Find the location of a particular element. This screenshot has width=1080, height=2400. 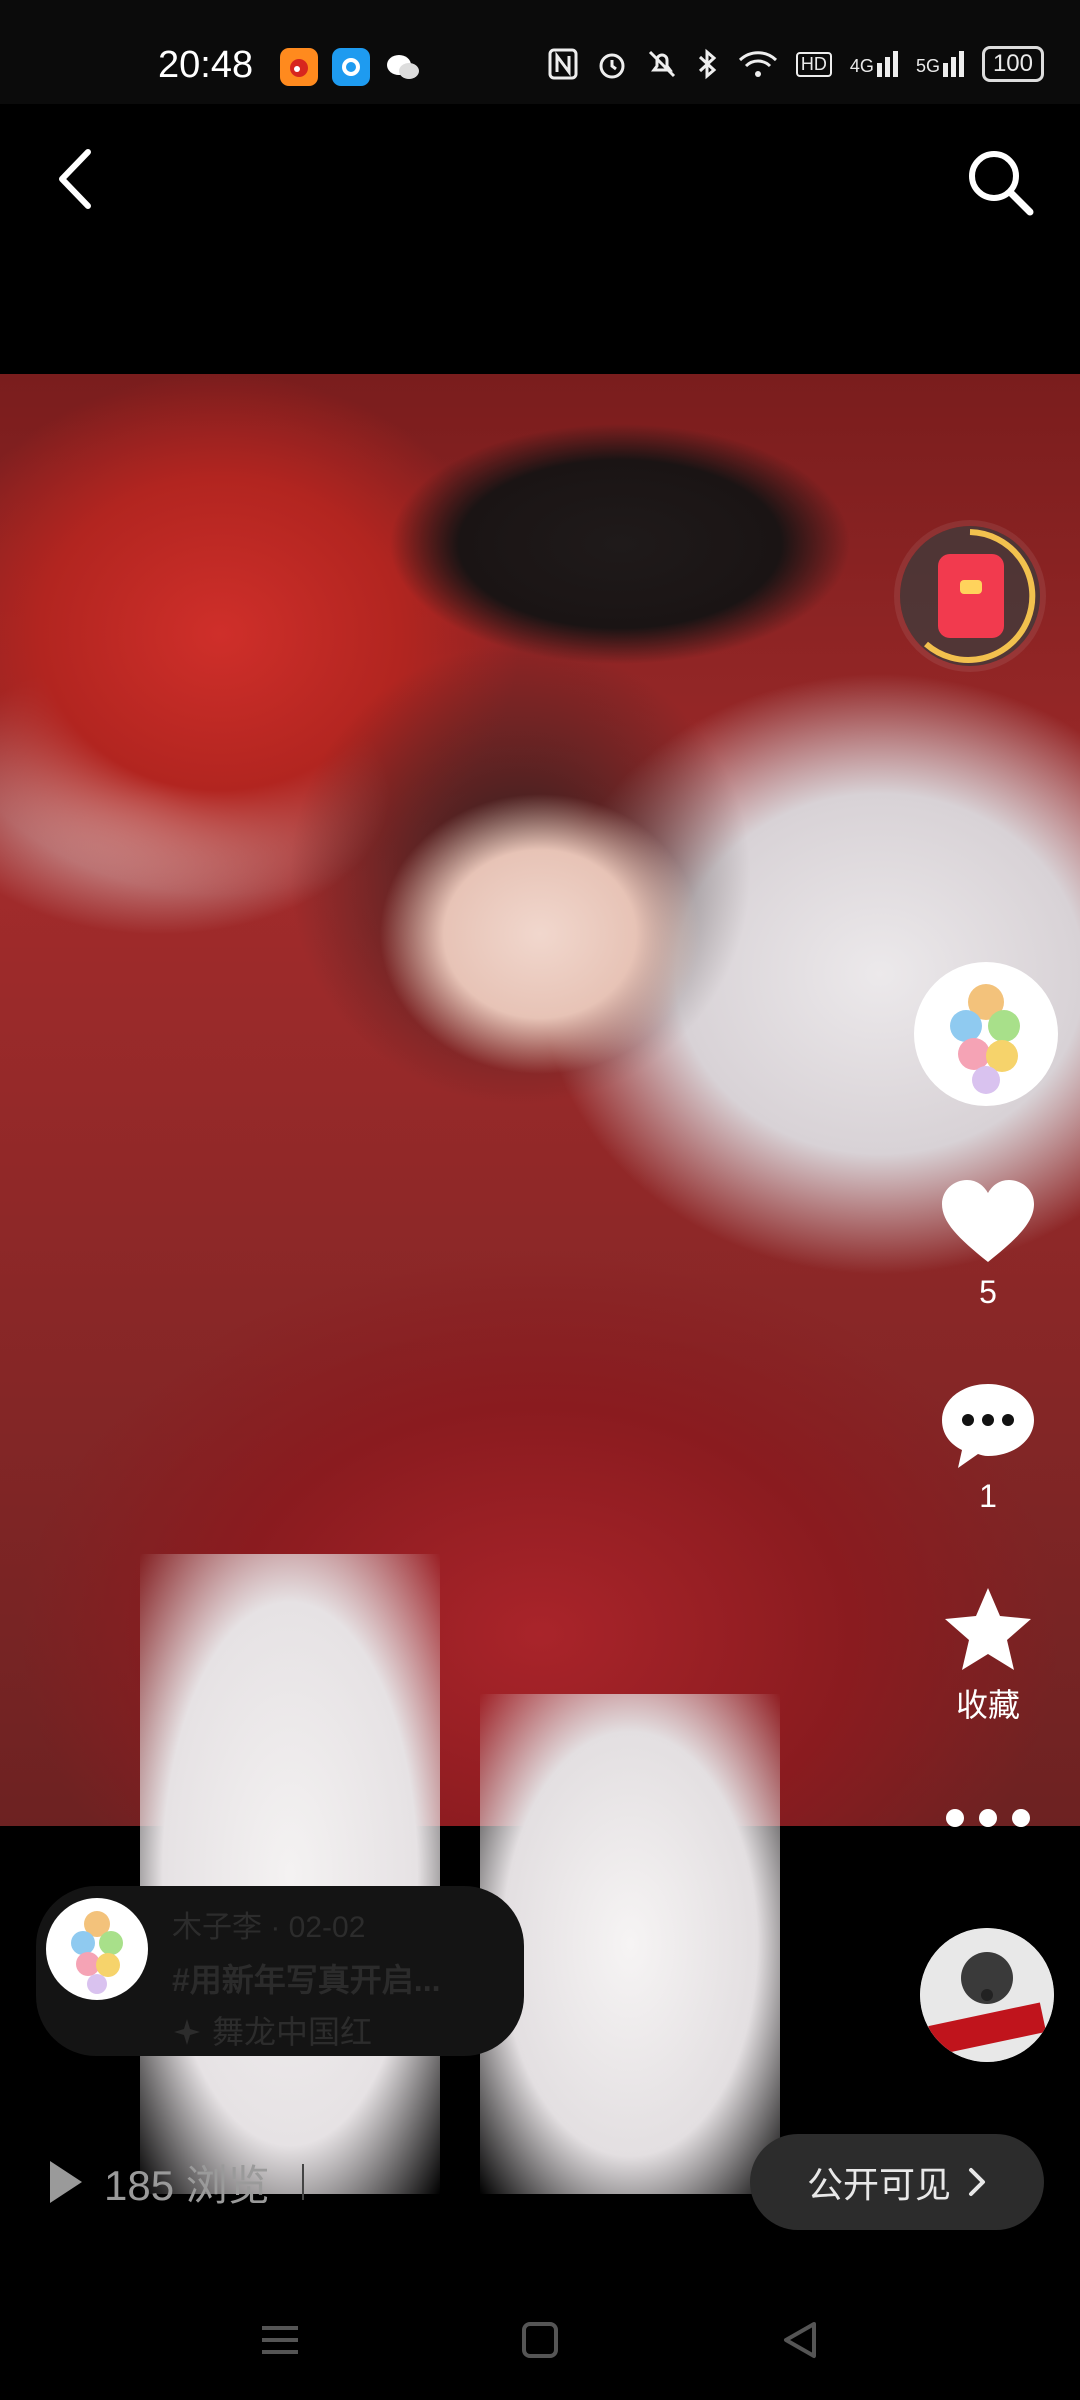

music-disc is located at coordinates (987, 1995).